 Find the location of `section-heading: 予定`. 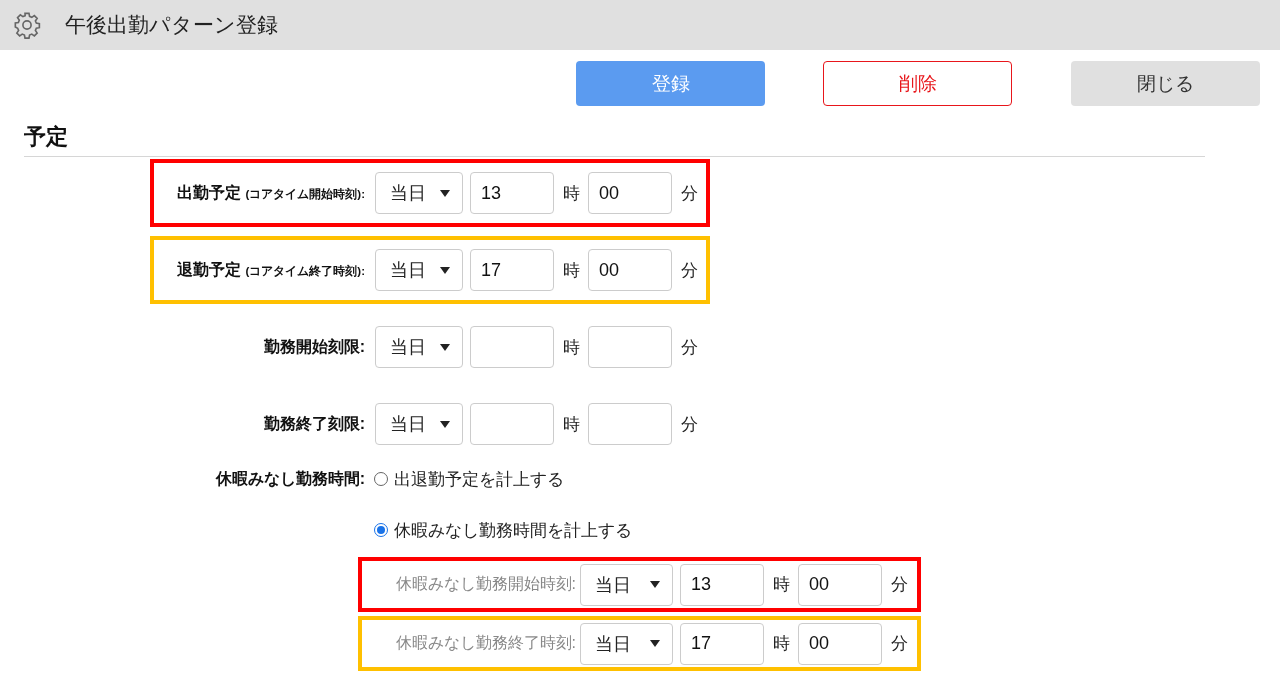

section-heading: 予定 is located at coordinates (46, 136).